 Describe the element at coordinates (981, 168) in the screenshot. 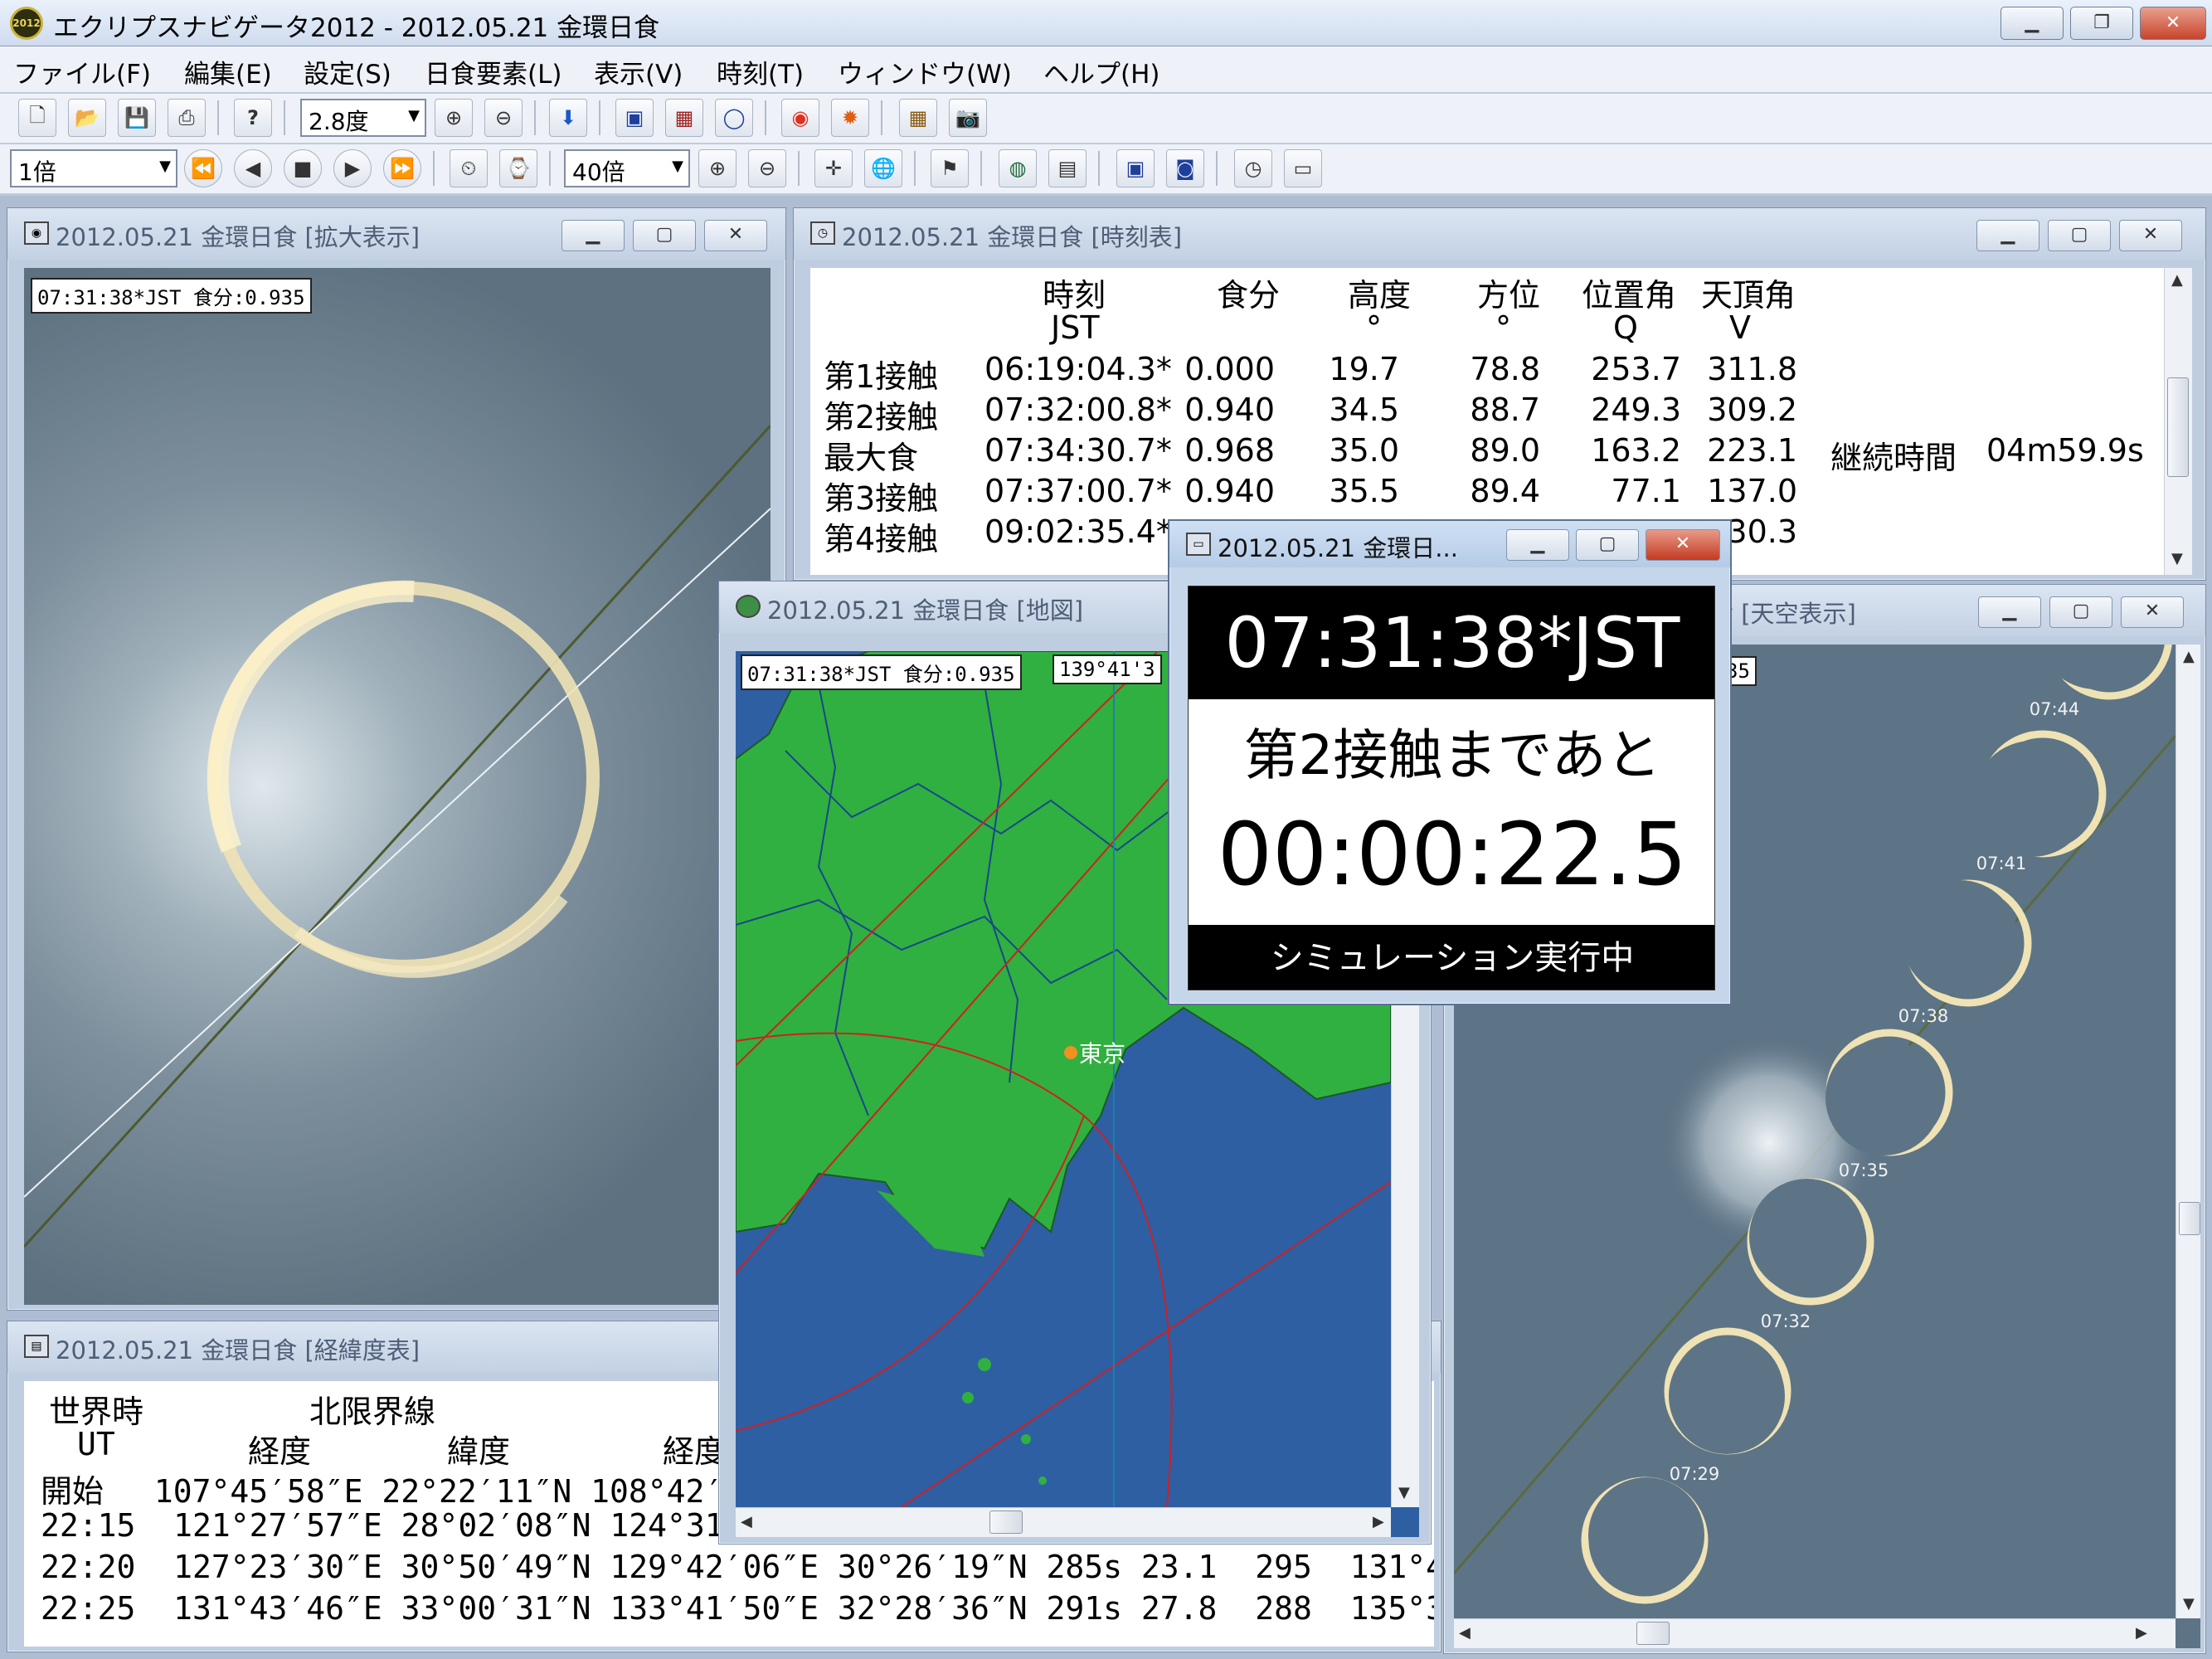

I see `toolbar-separator` at that location.